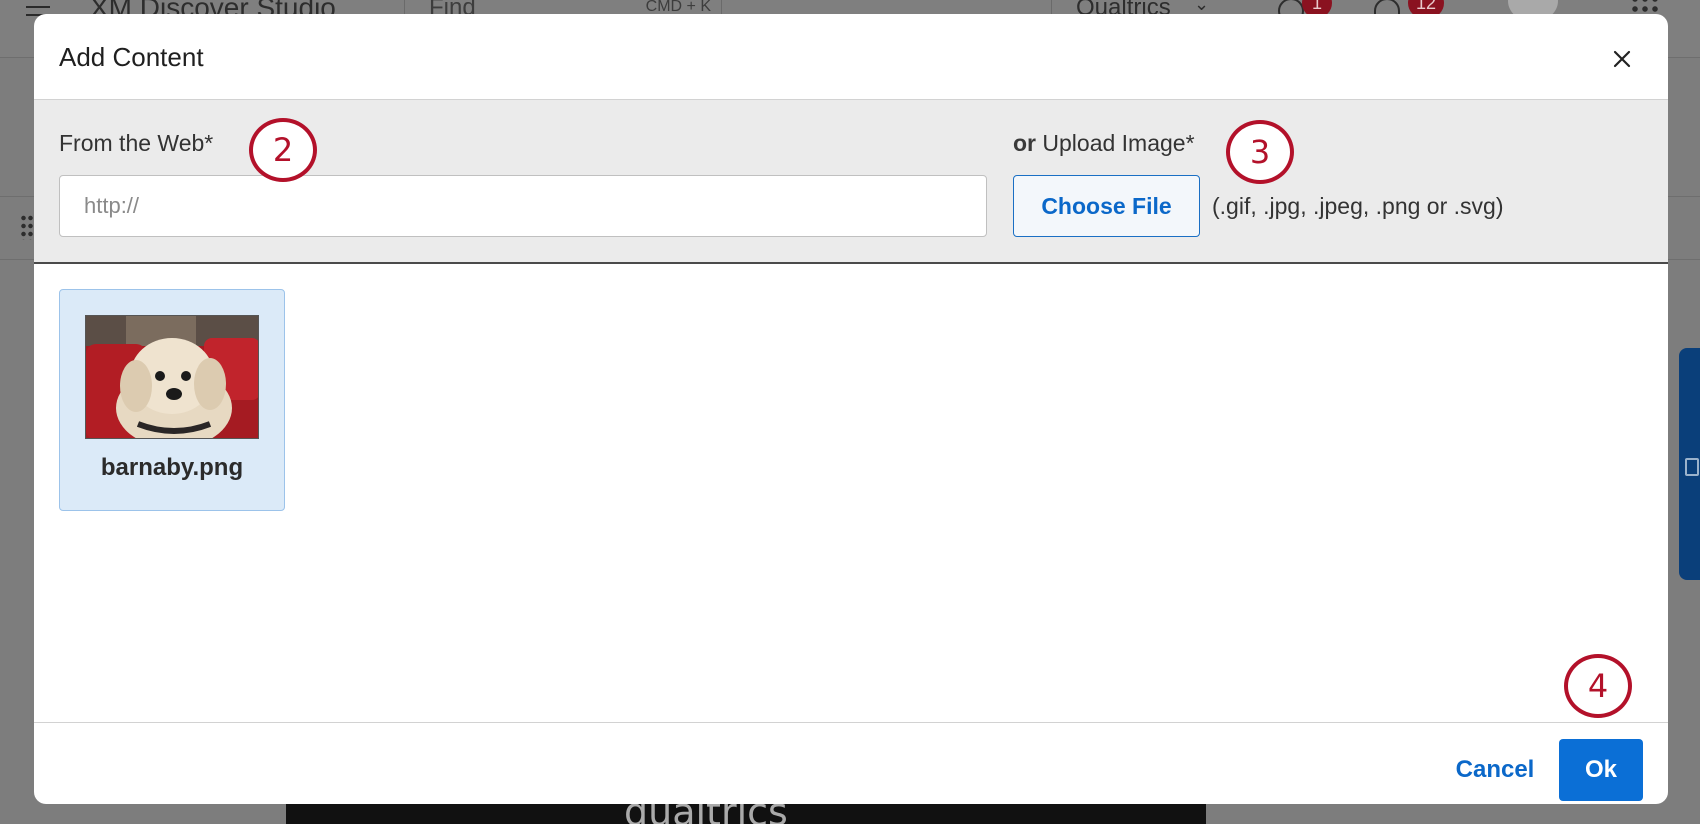 This screenshot has width=1700, height=824. I want to click on choose-file-button: Choose File, so click(1106, 206).